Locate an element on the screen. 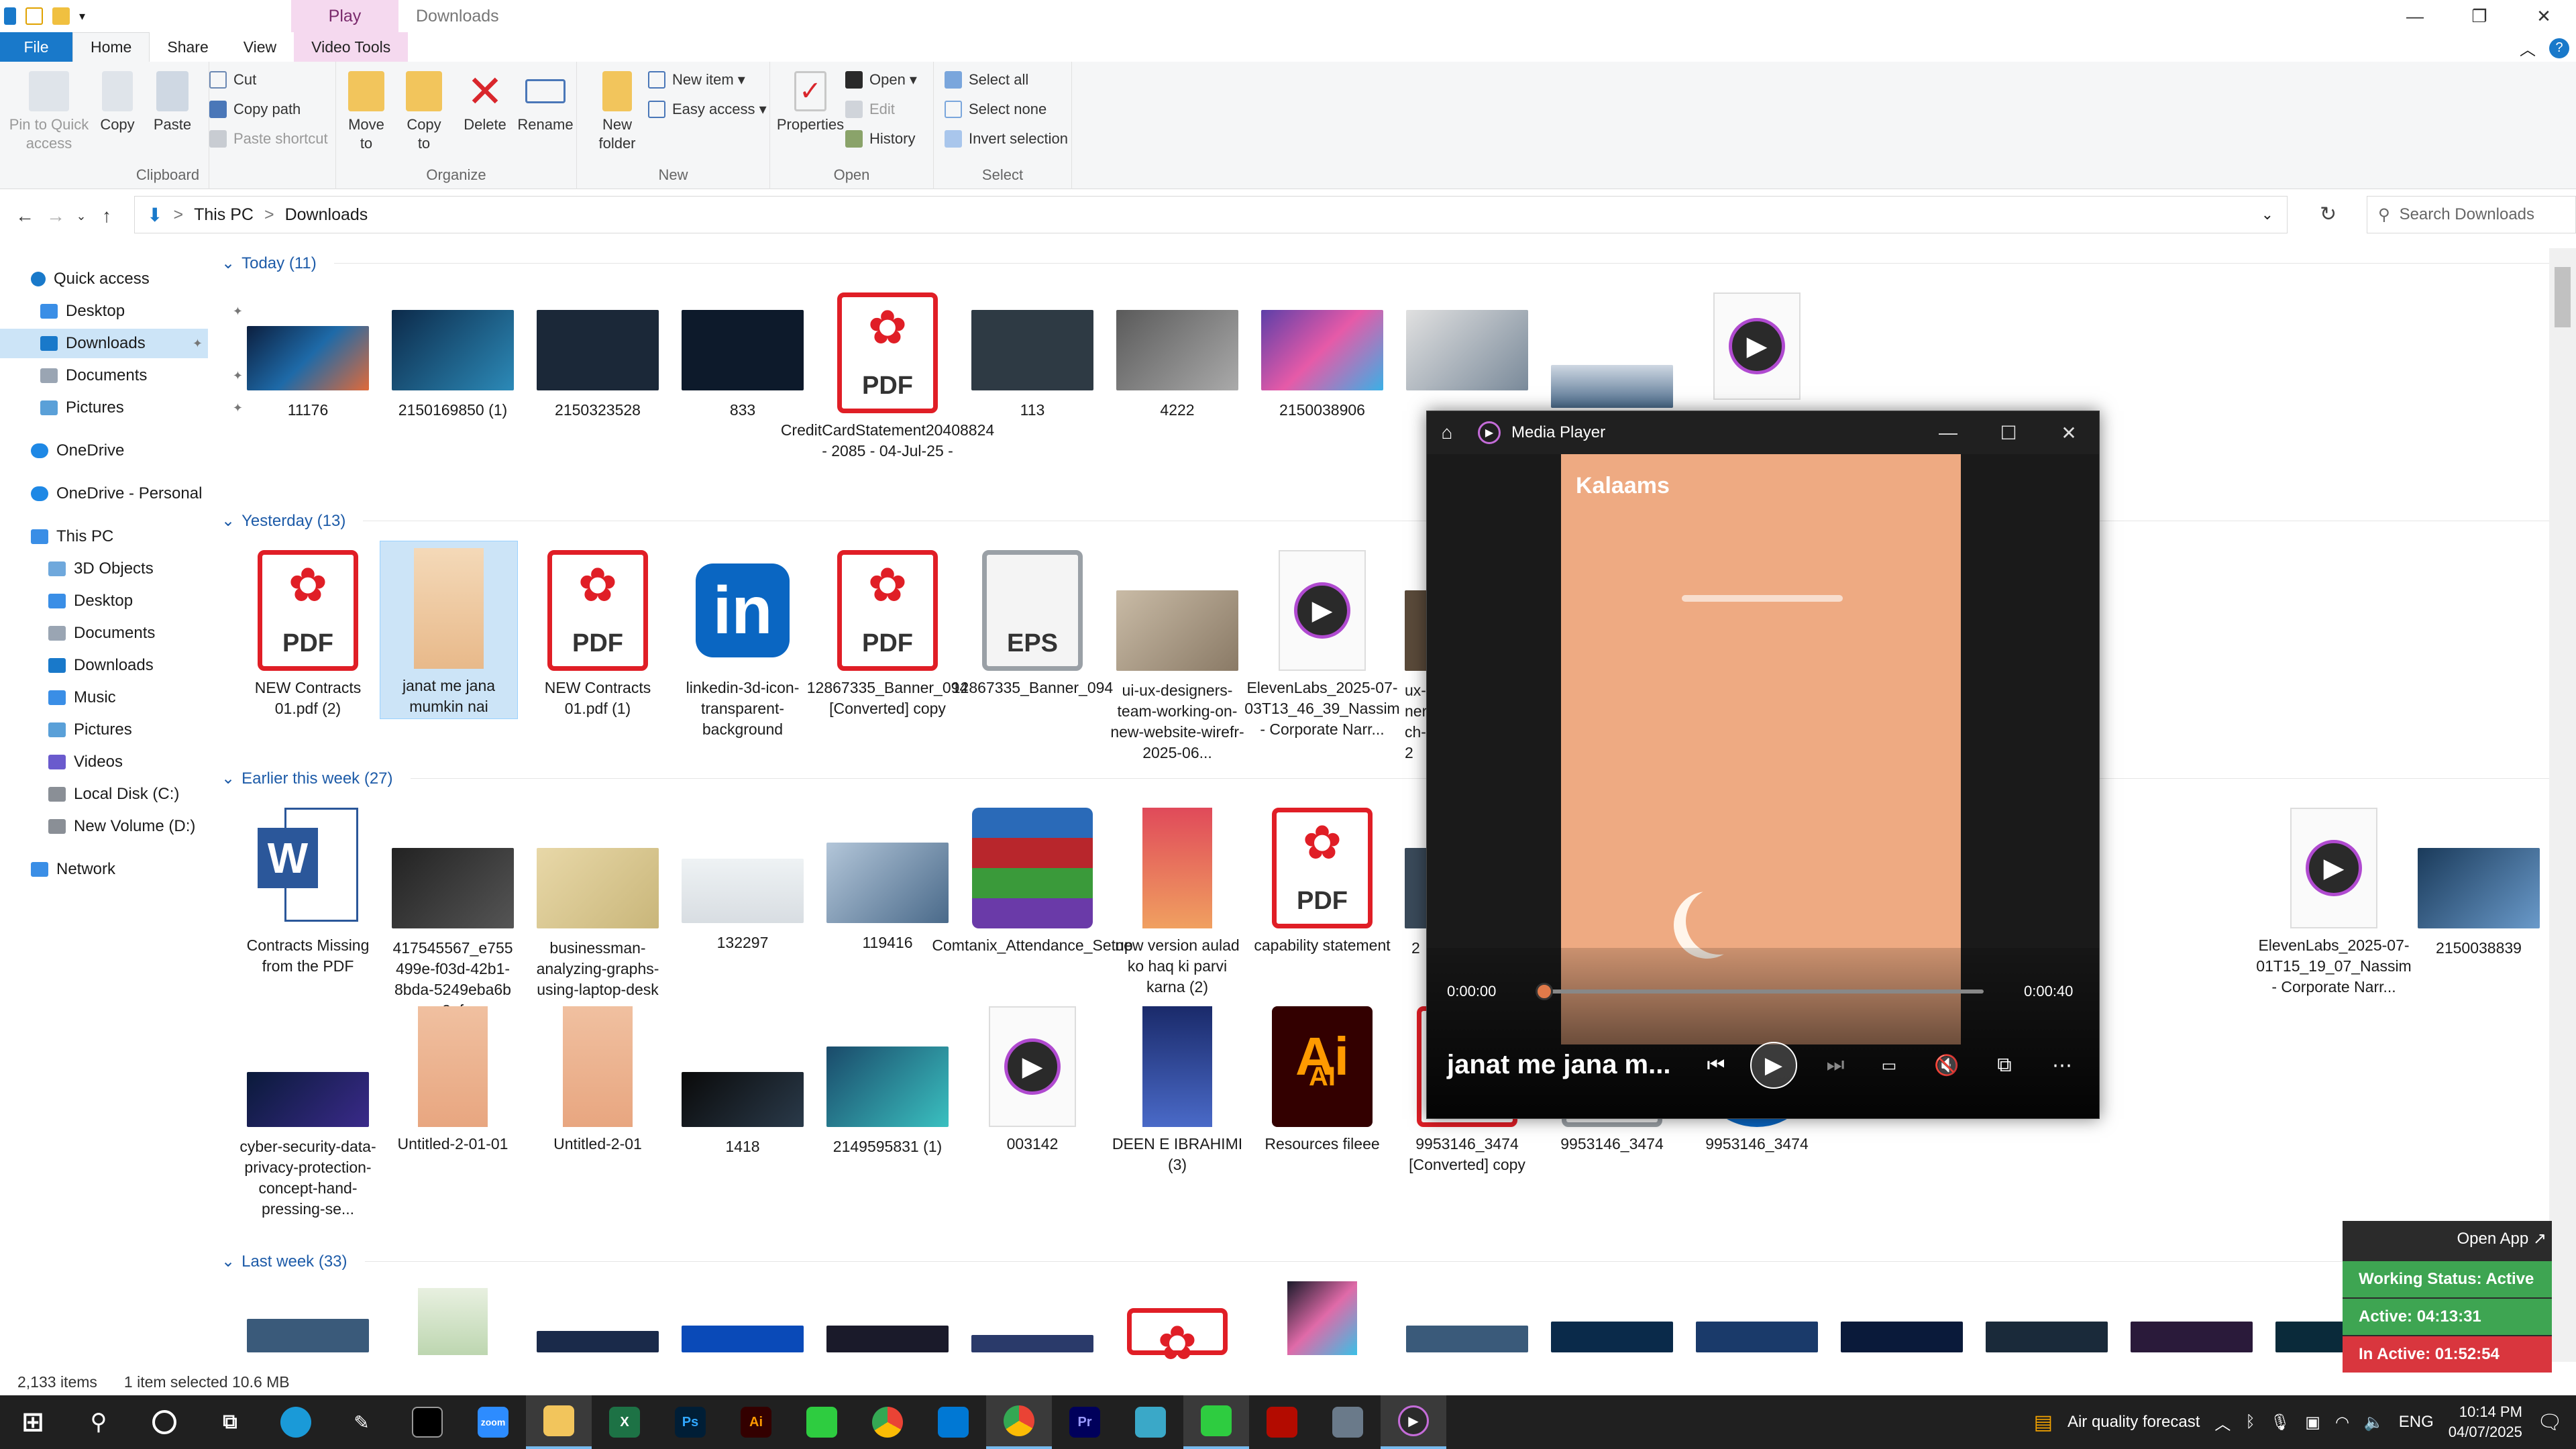  nav-quick-access: Quick access is located at coordinates (135, 279).